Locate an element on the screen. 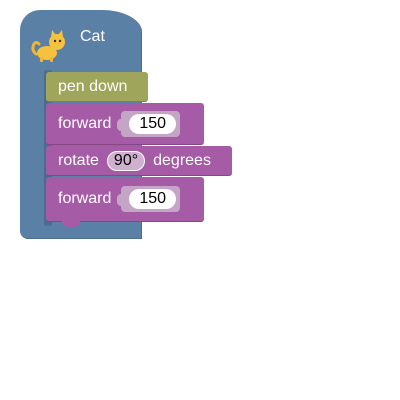  pen-down-block: pen down is located at coordinates (97, 87).